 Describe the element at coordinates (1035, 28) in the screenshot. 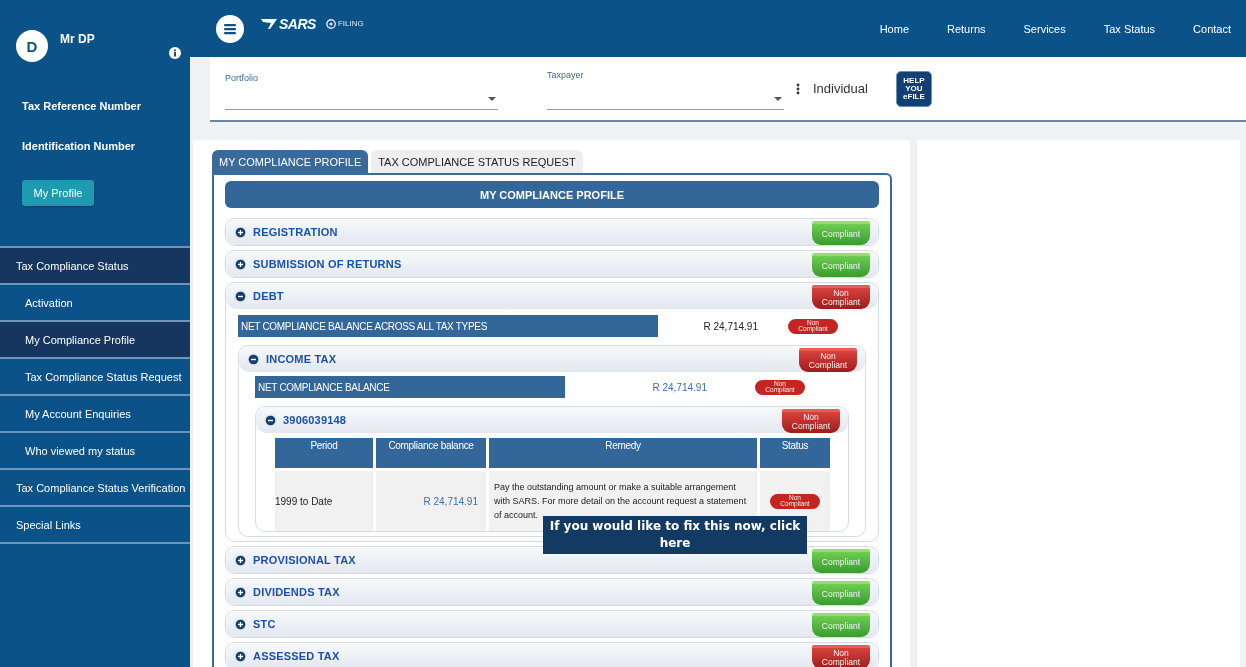

I see `nav-link: Services` at that location.